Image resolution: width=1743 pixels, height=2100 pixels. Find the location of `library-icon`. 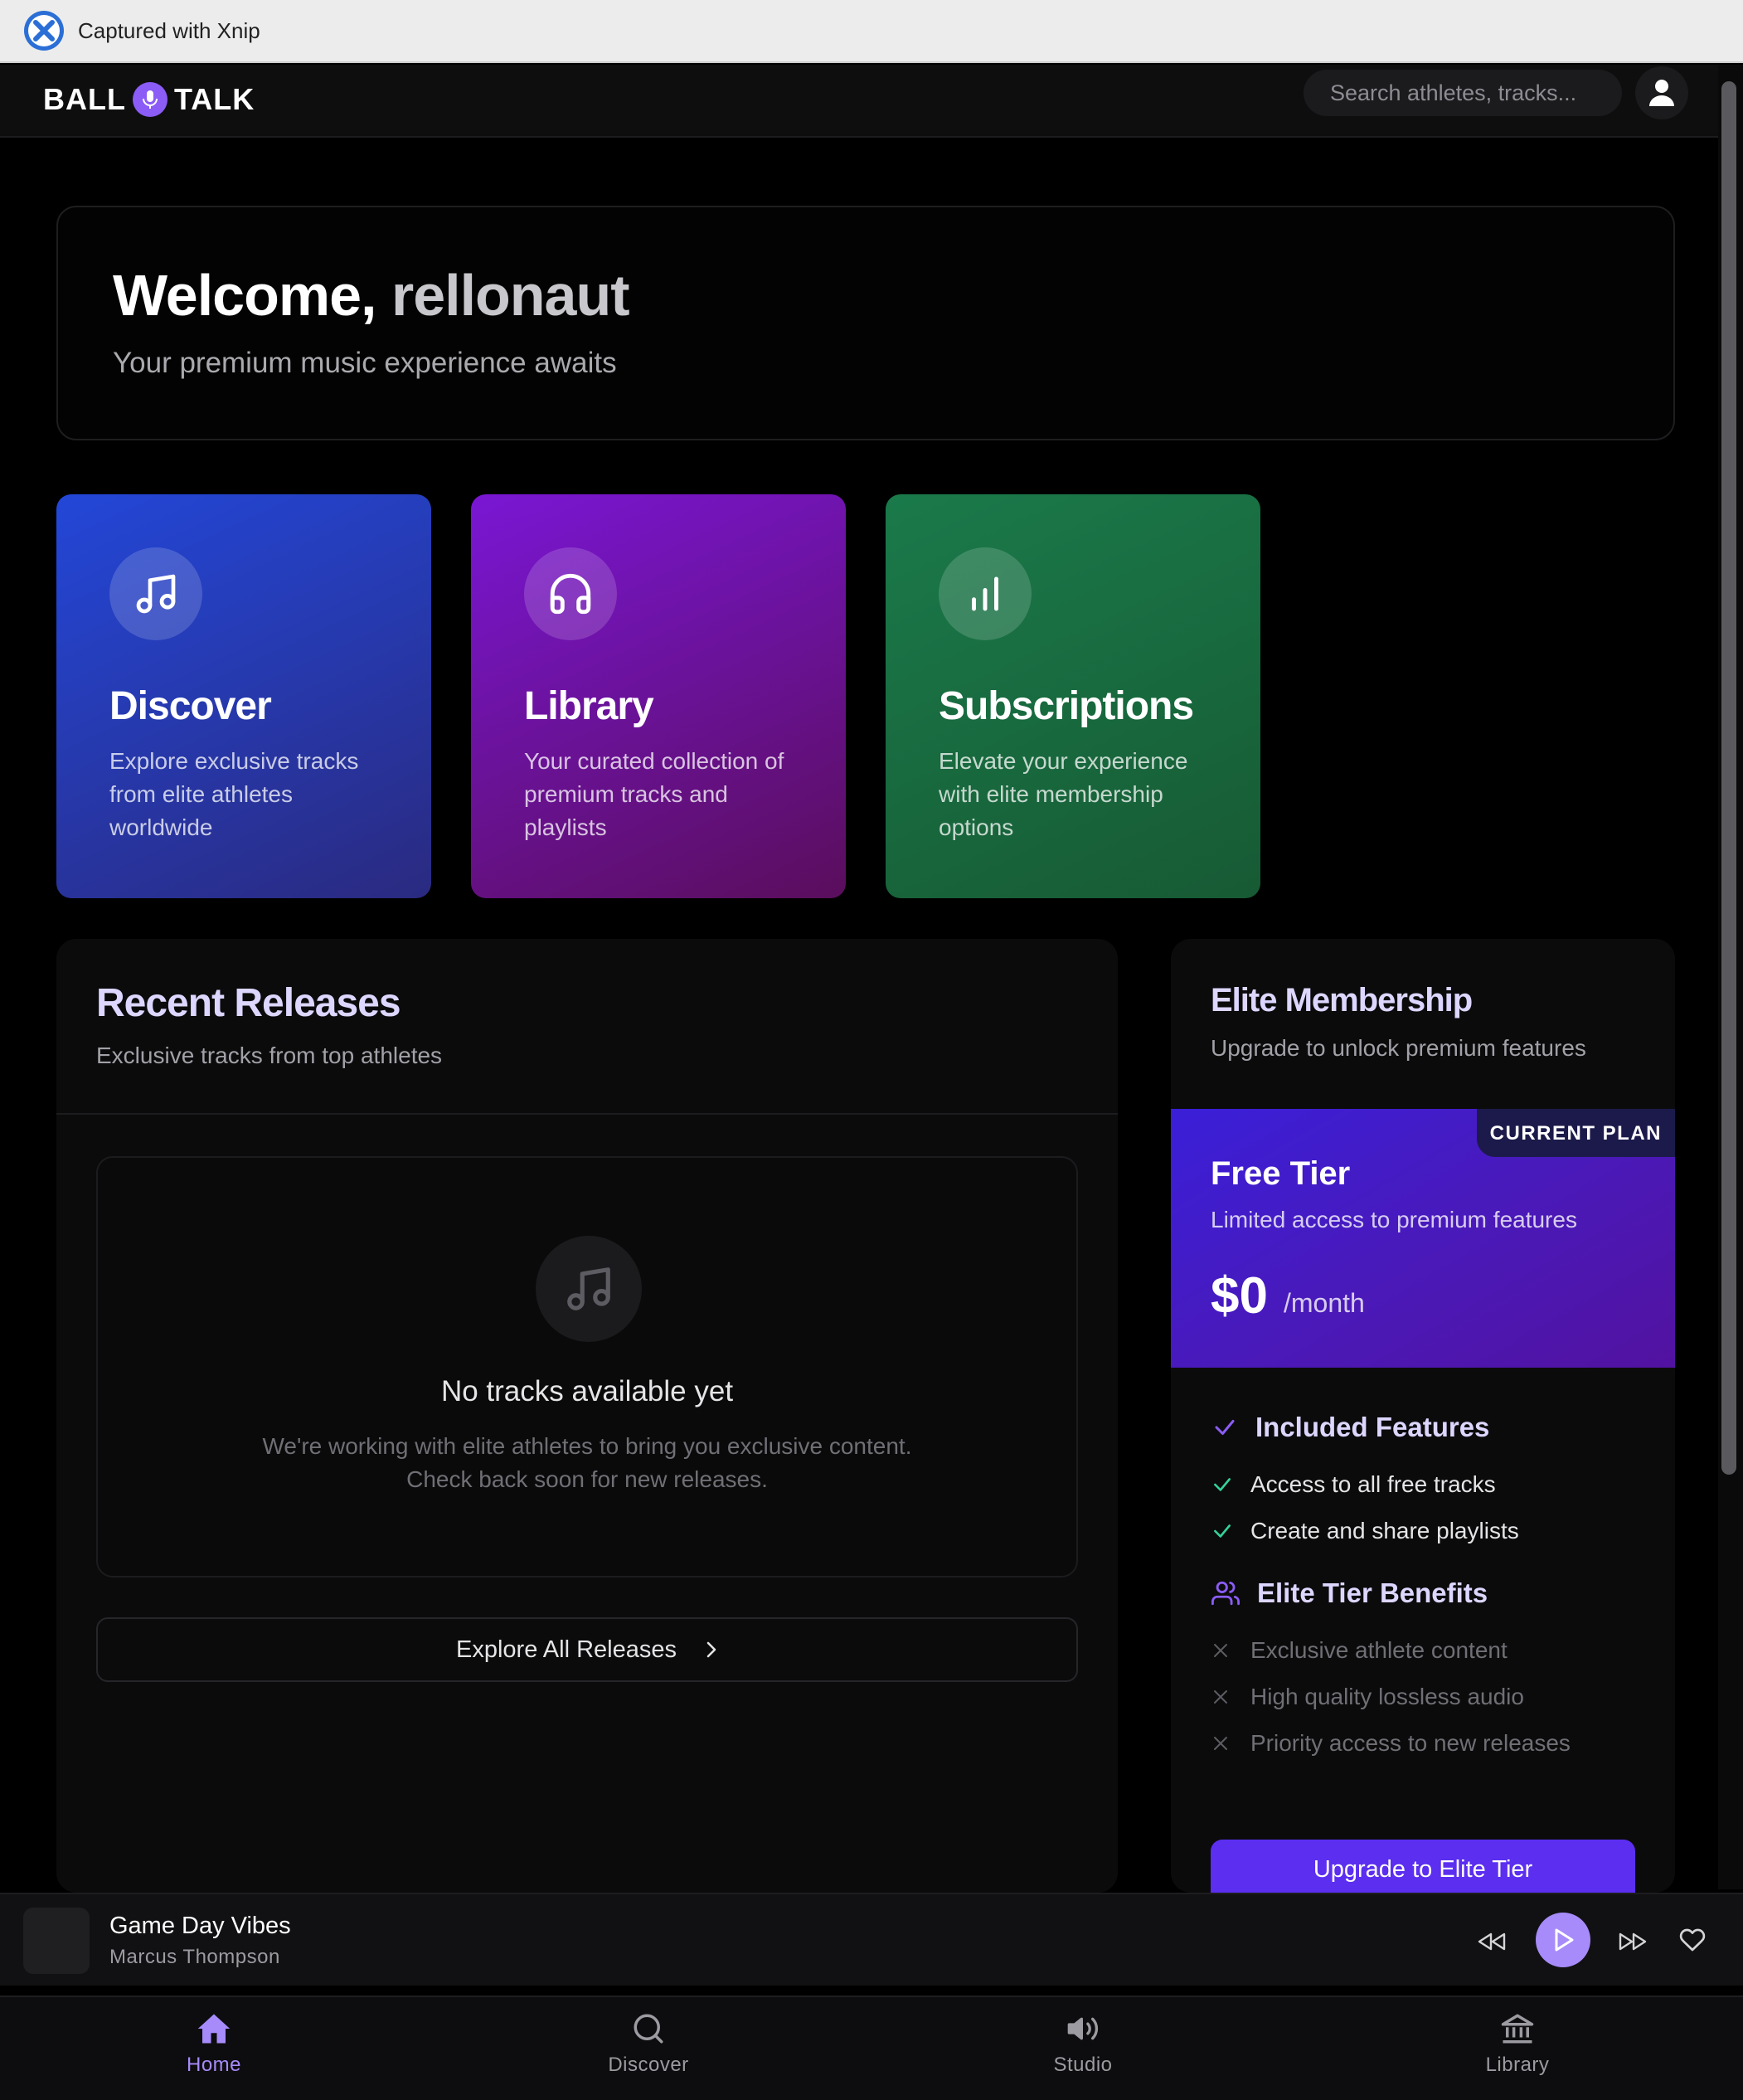

library-icon is located at coordinates (1518, 2029).